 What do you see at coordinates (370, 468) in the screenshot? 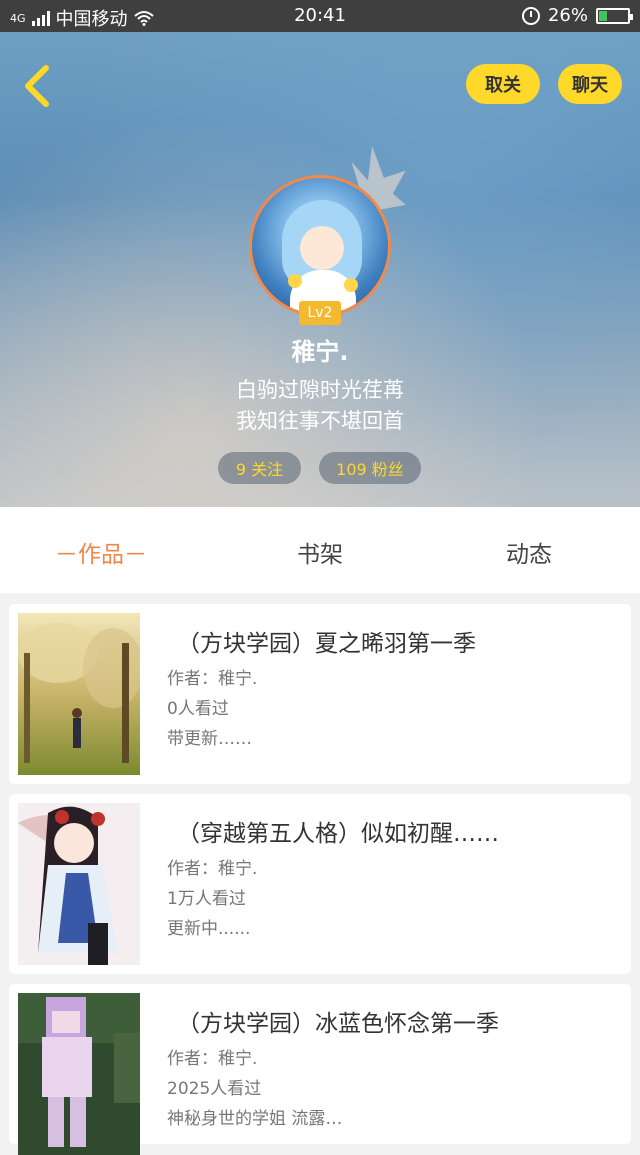
I see `followers-count: 109 粉丝` at bounding box center [370, 468].